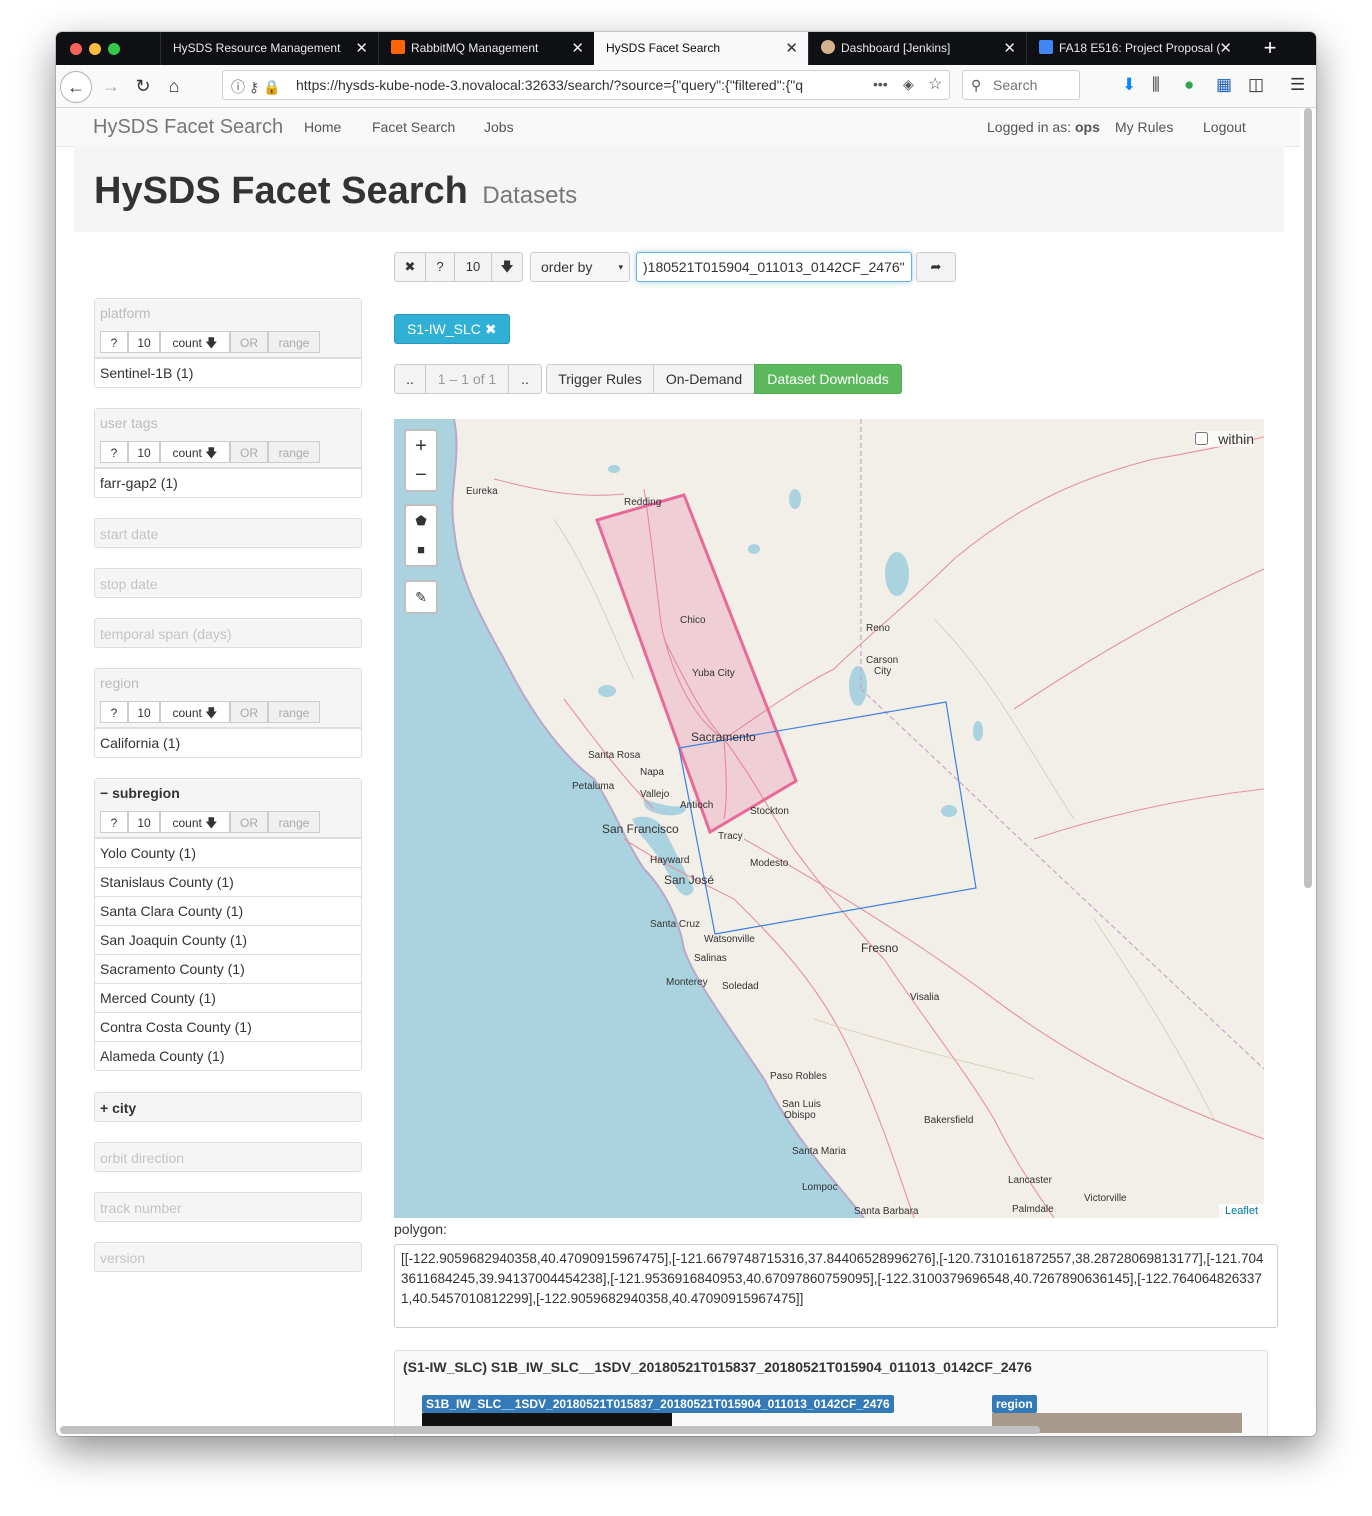 This screenshot has height=1516, width=1372. Describe the element at coordinates (1224, 85) in the screenshot. I see `news-extension-icon: ▦` at that location.